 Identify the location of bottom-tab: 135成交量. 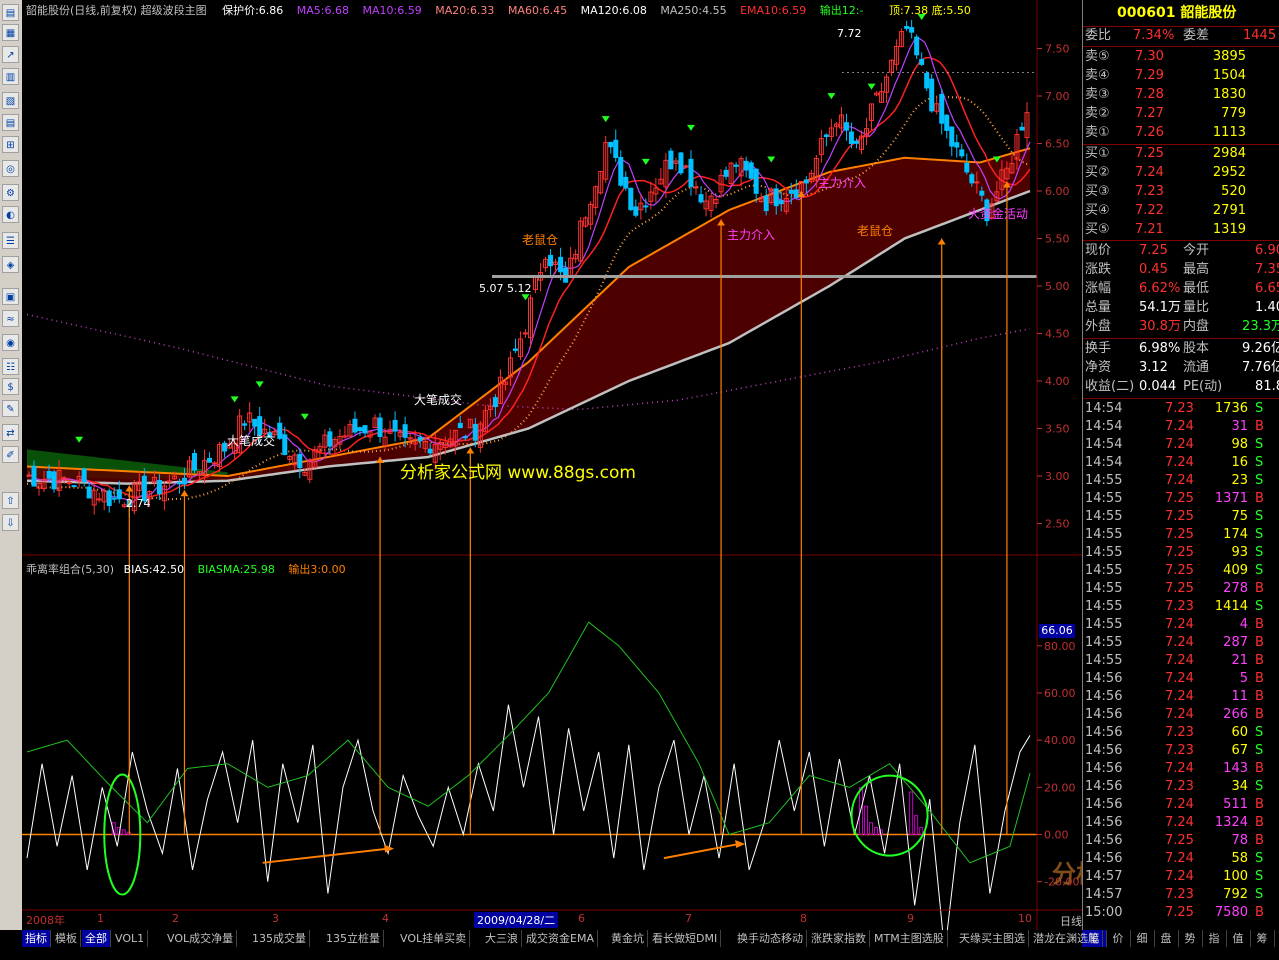
(279, 938).